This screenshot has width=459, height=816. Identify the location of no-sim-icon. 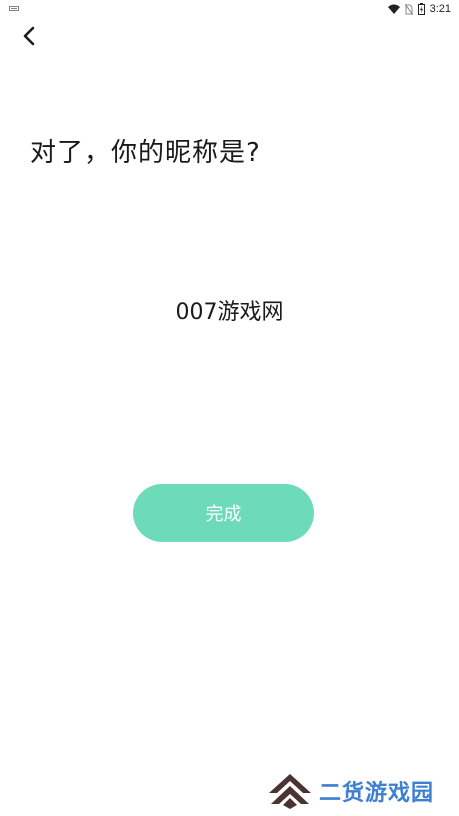
(408, 9).